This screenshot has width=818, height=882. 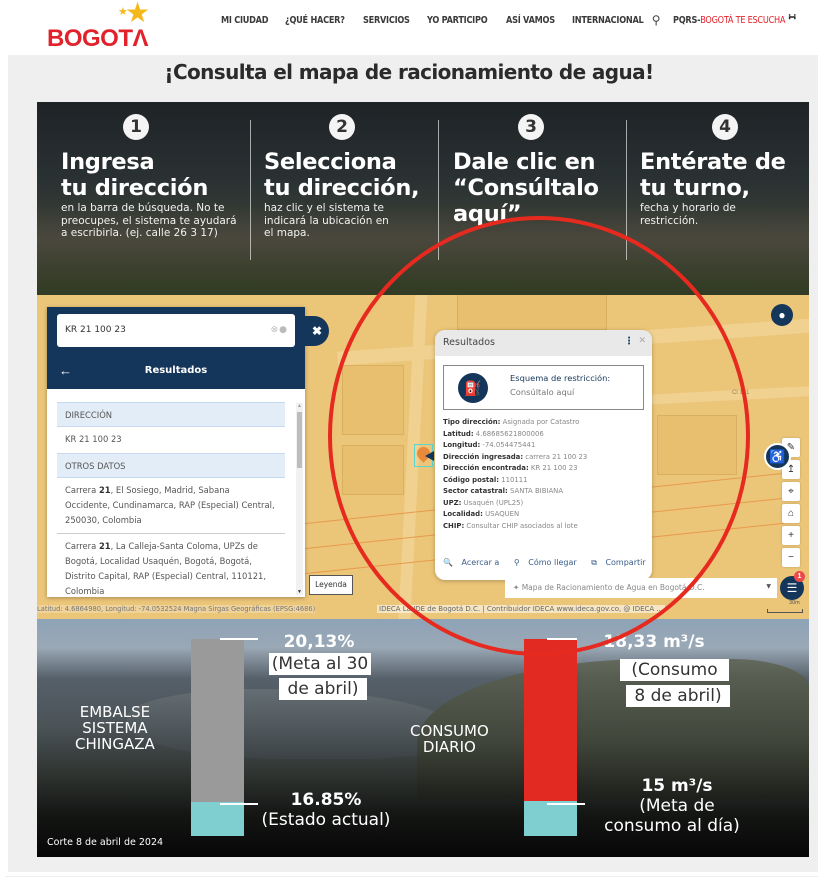 I want to click on layer-icon: ✦, so click(x=516, y=587).